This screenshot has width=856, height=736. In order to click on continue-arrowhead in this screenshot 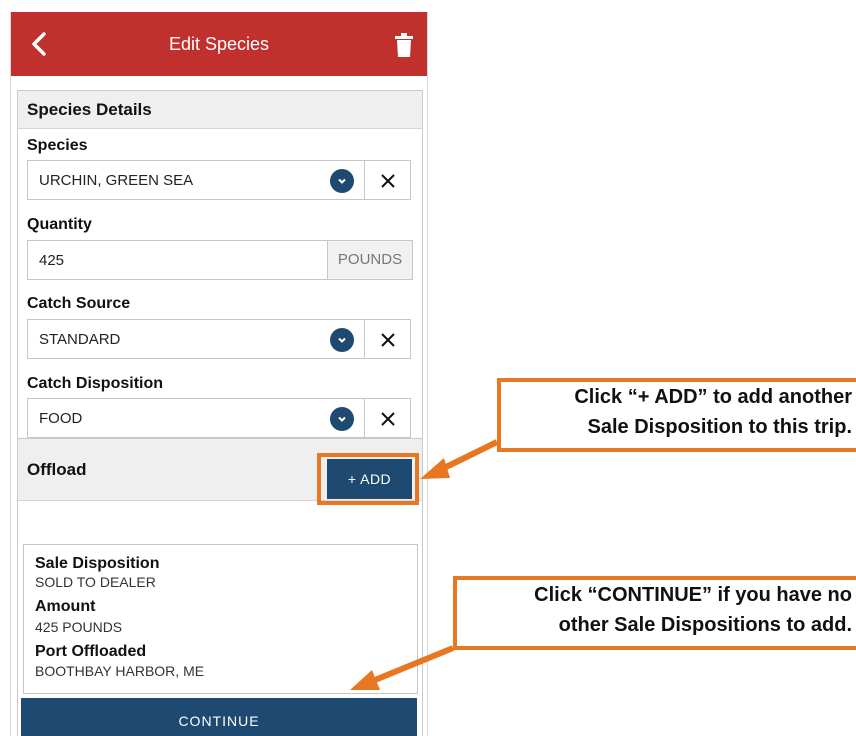, I will do `click(365, 680)`.